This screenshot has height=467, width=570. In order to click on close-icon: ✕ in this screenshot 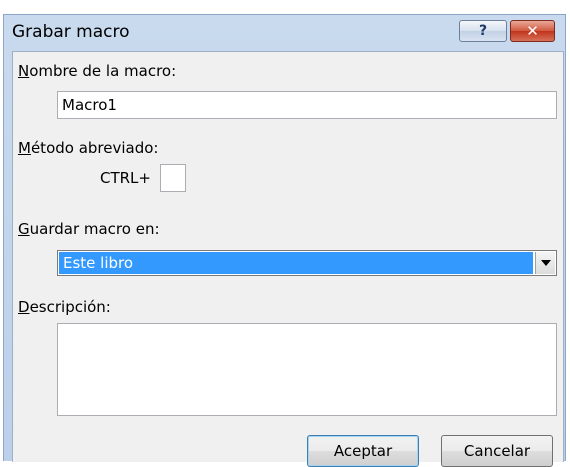, I will do `click(532, 31)`.